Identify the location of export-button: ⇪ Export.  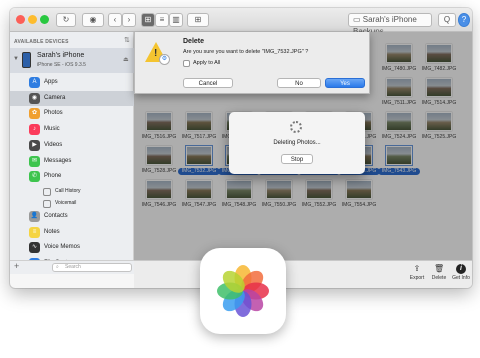
(417, 272).